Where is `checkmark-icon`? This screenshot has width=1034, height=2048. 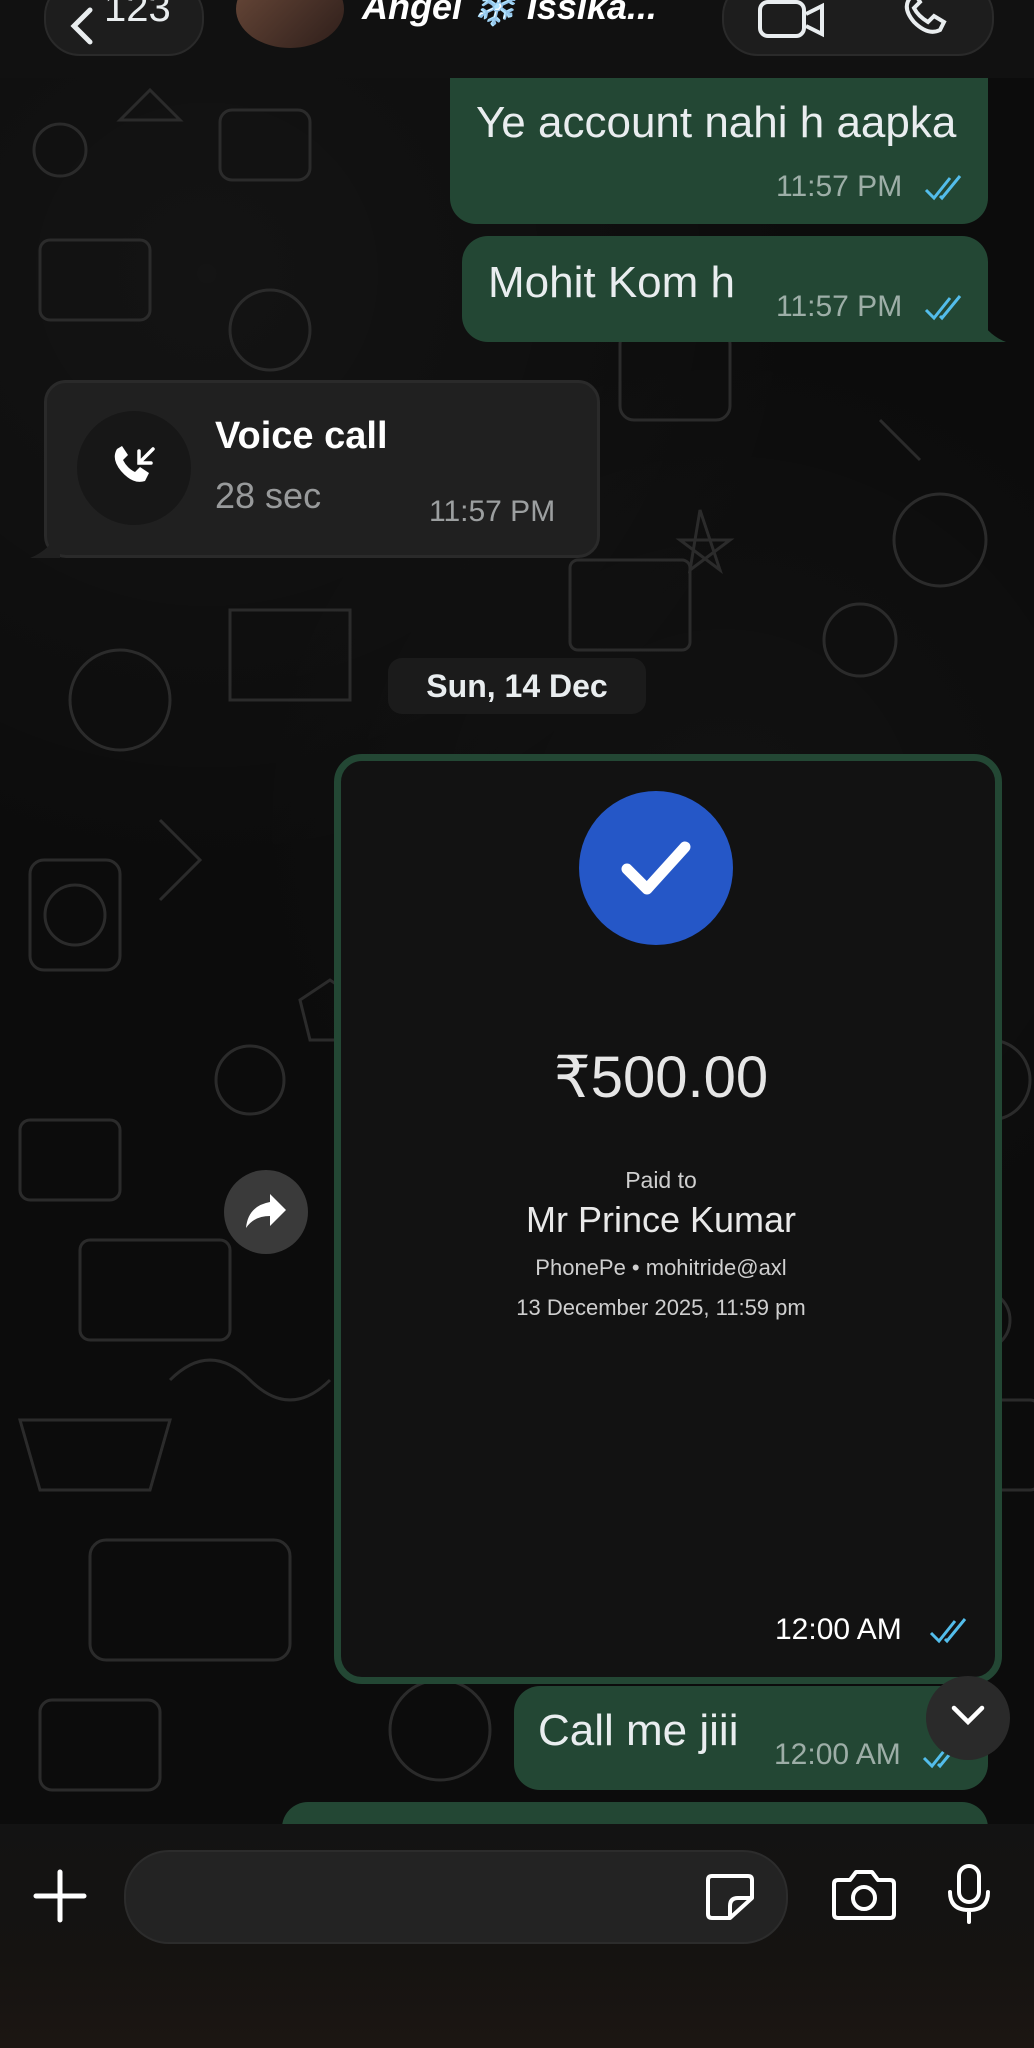 checkmark-icon is located at coordinates (656, 868).